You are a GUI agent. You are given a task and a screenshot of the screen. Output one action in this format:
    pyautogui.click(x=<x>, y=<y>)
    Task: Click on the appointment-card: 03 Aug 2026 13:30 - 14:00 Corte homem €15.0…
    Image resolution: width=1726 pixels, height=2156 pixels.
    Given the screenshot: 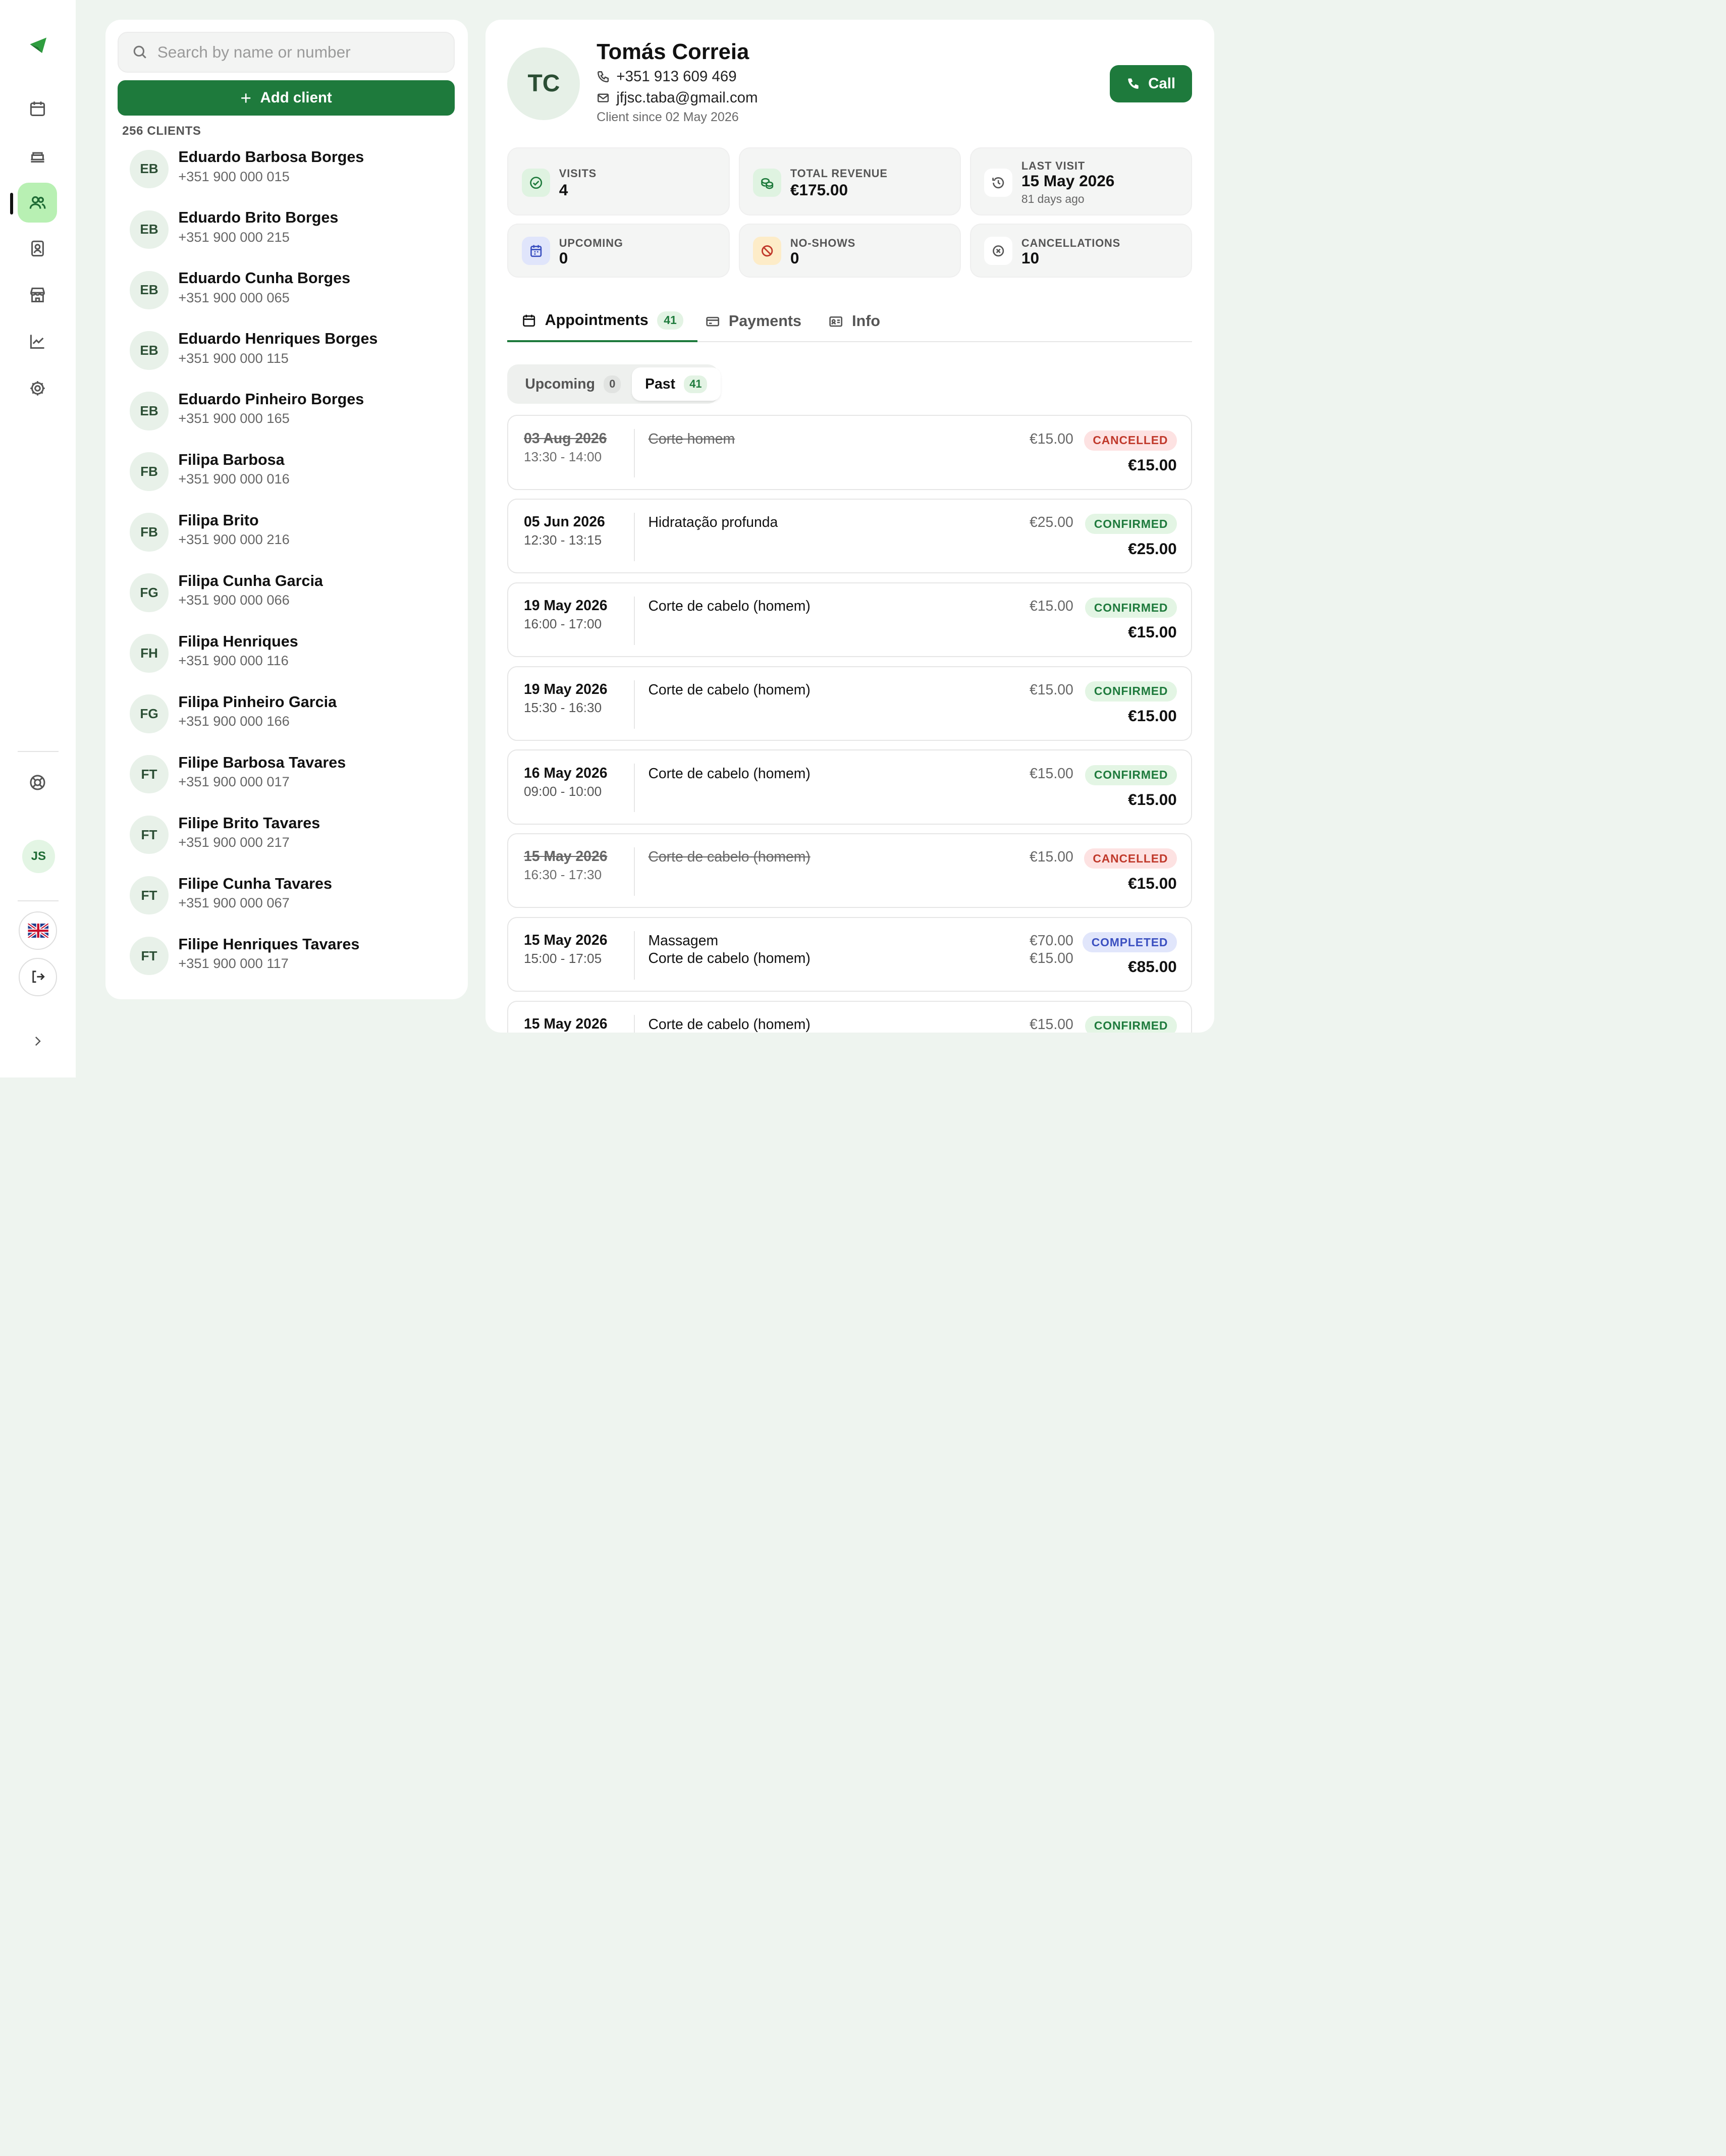 What is the action you would take?
    pyautogui.click(x=850, y=452)
    